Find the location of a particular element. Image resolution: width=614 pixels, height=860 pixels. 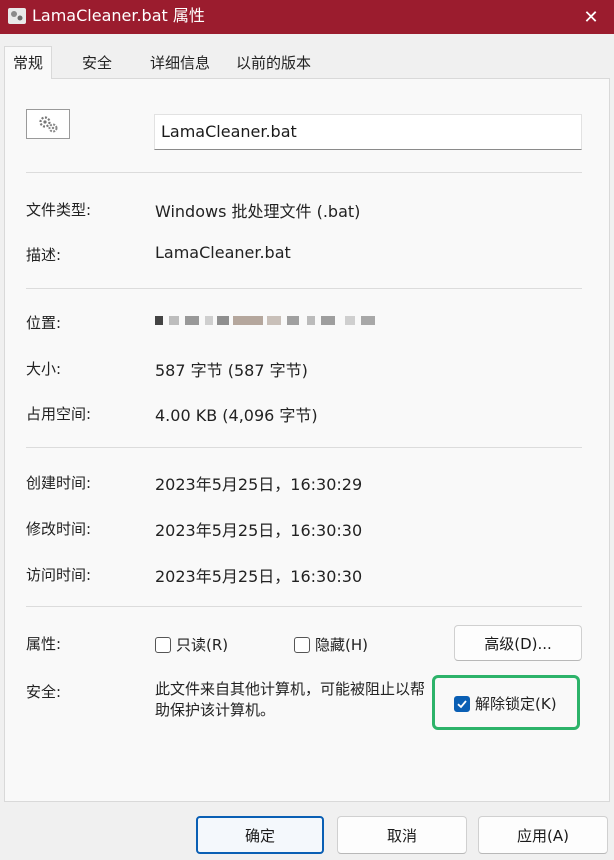

tab-security: 安全 is located at coordinates (97, 63).